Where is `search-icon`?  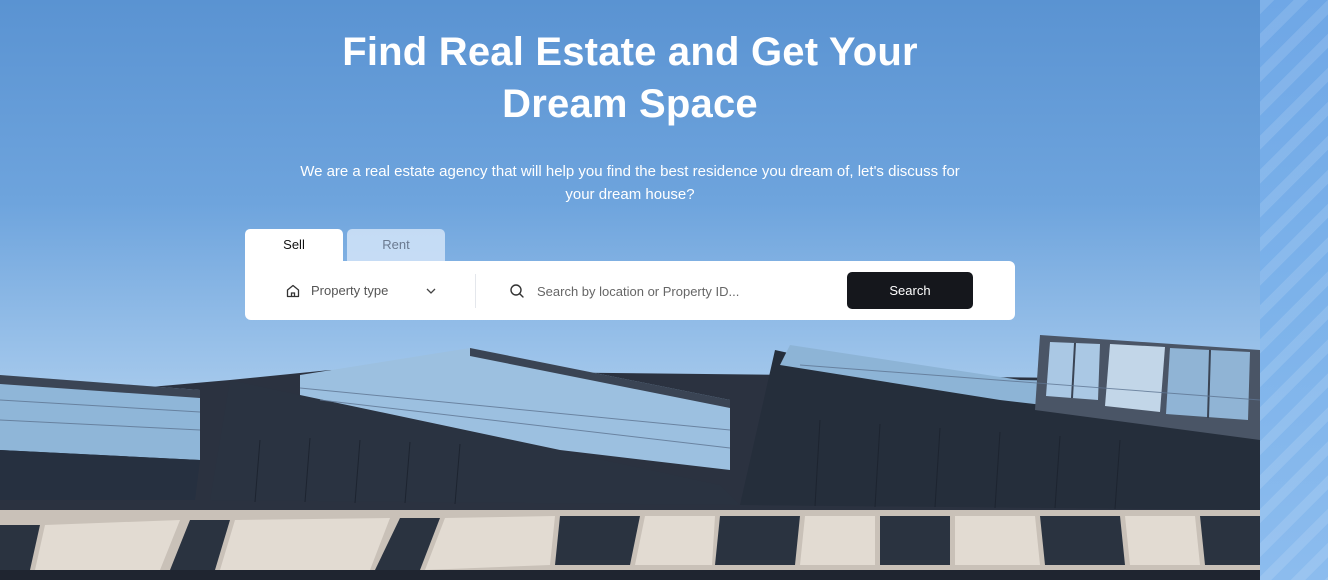
search-icon is located at coordinates (517, 291).